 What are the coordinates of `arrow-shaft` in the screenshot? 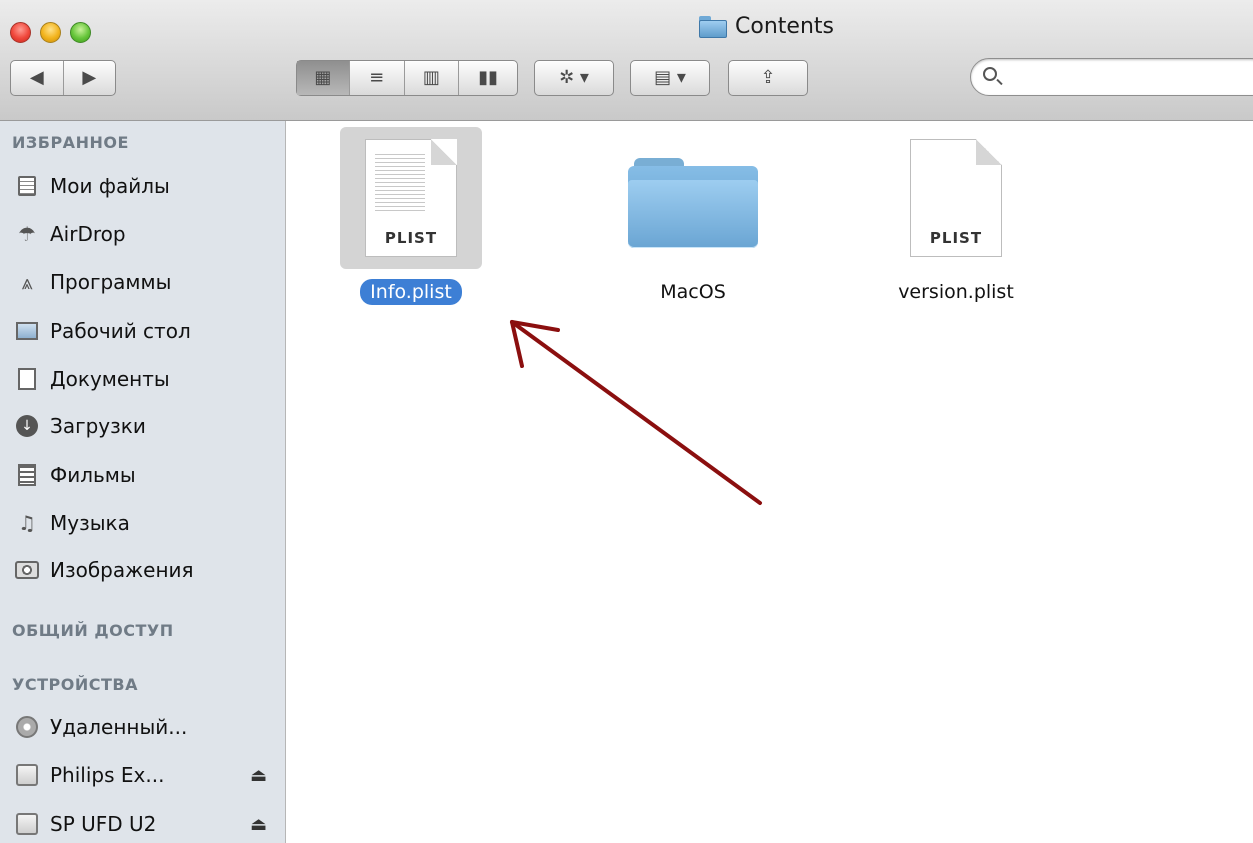 It's located at (636, 412).